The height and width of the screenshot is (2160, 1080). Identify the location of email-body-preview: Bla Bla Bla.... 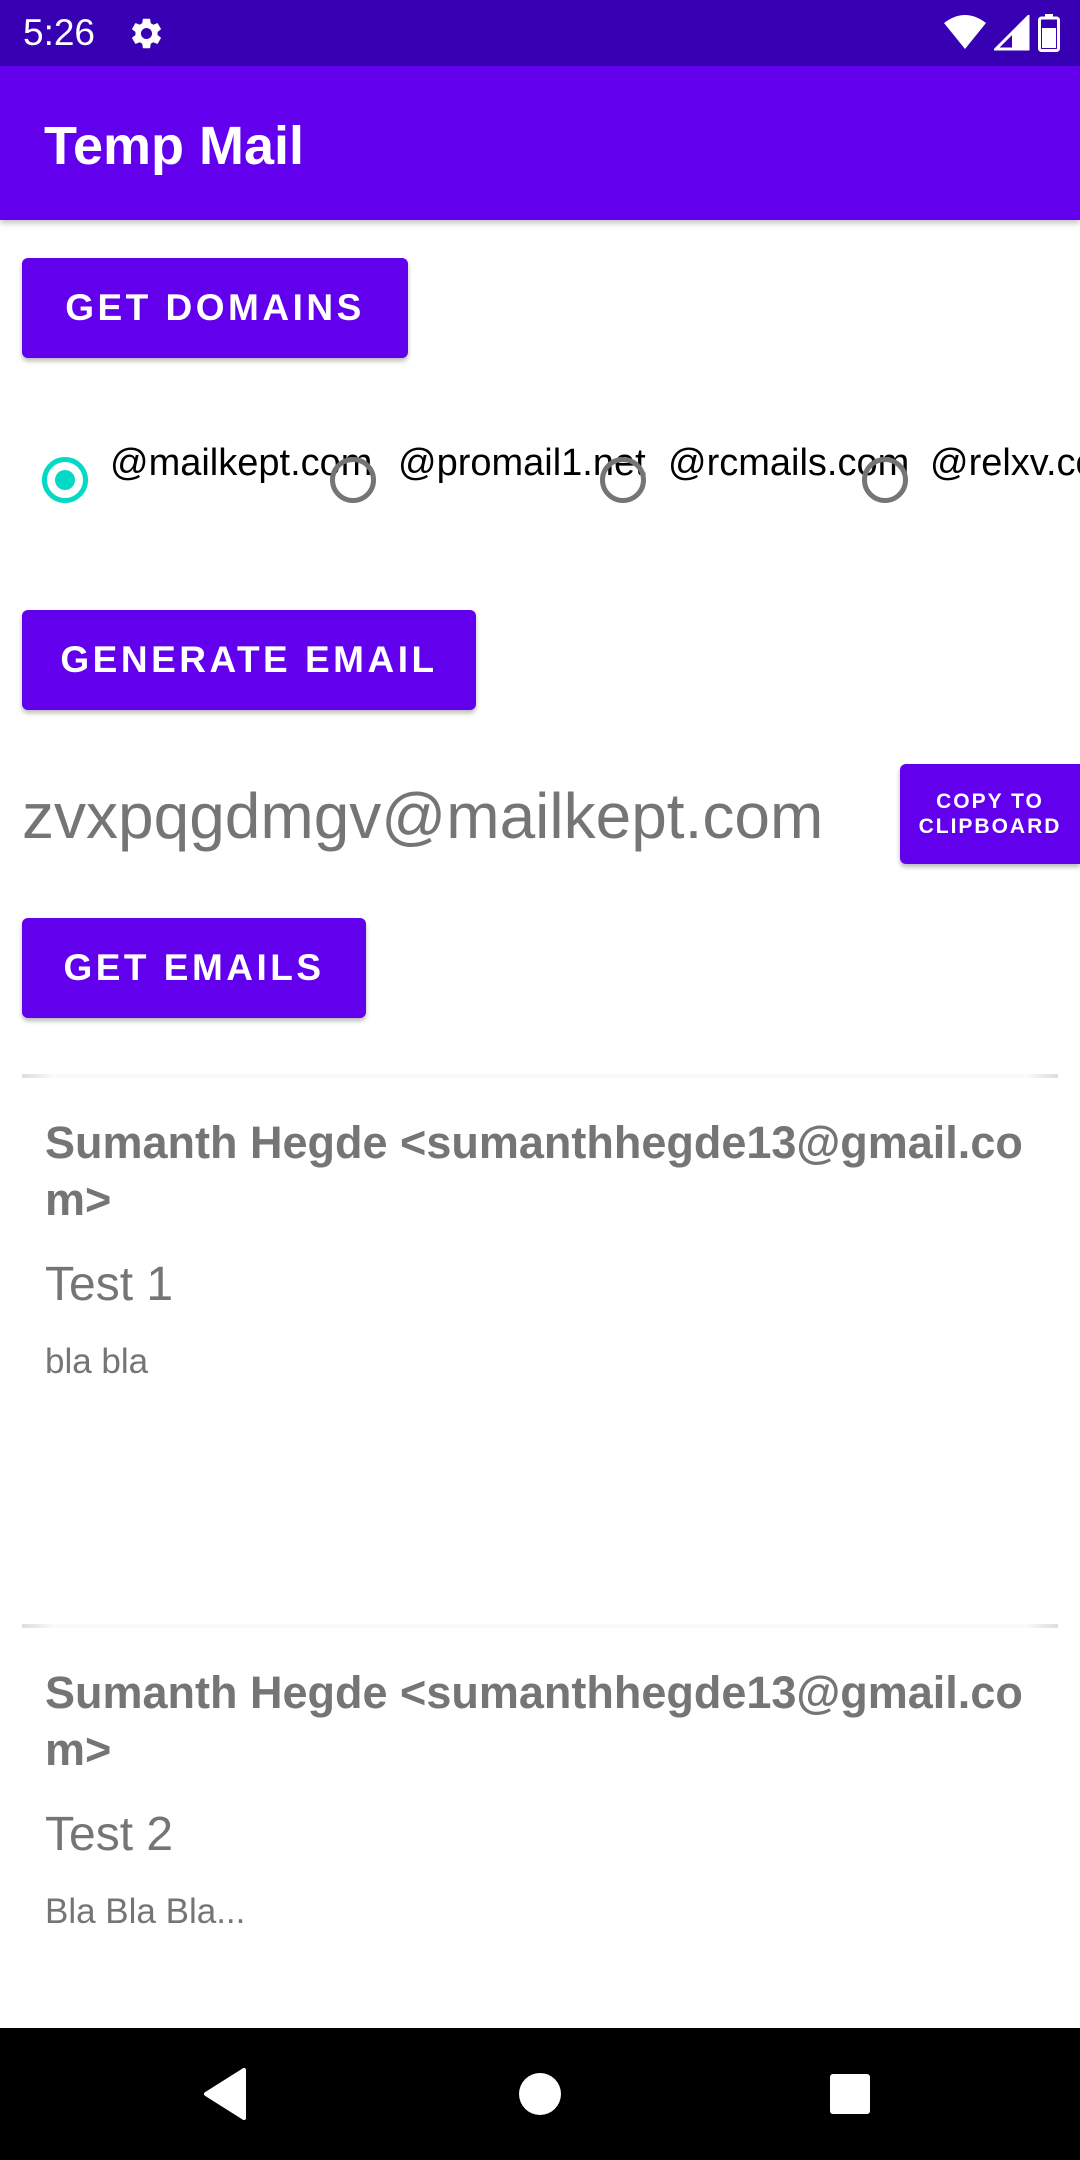
(145, 1911).